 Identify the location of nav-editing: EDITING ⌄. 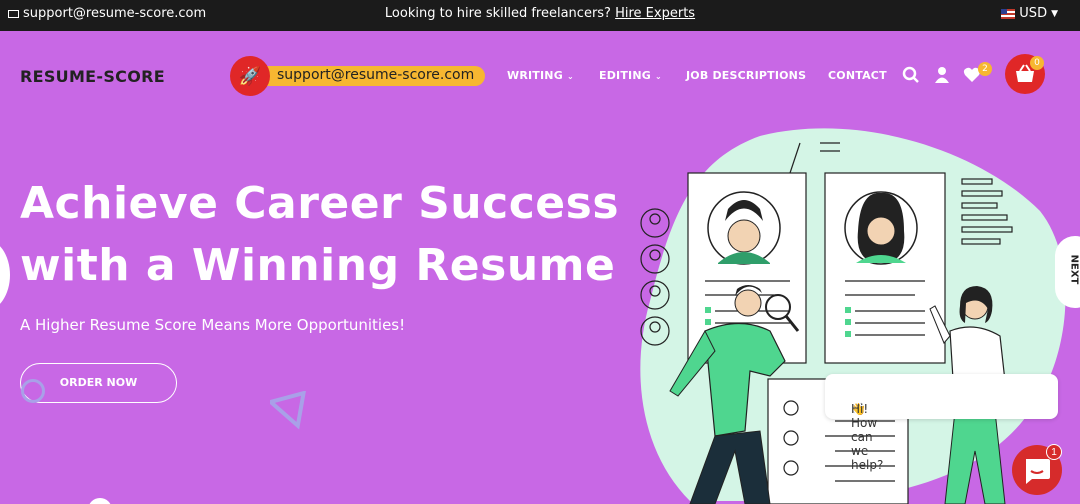
(630, 75).